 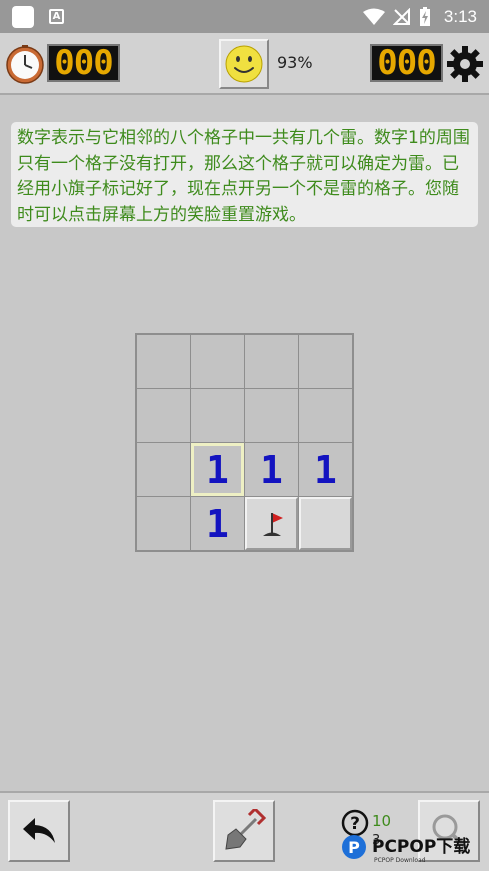 I want to click on reset-smiley-button, so click(x=244, y=64).